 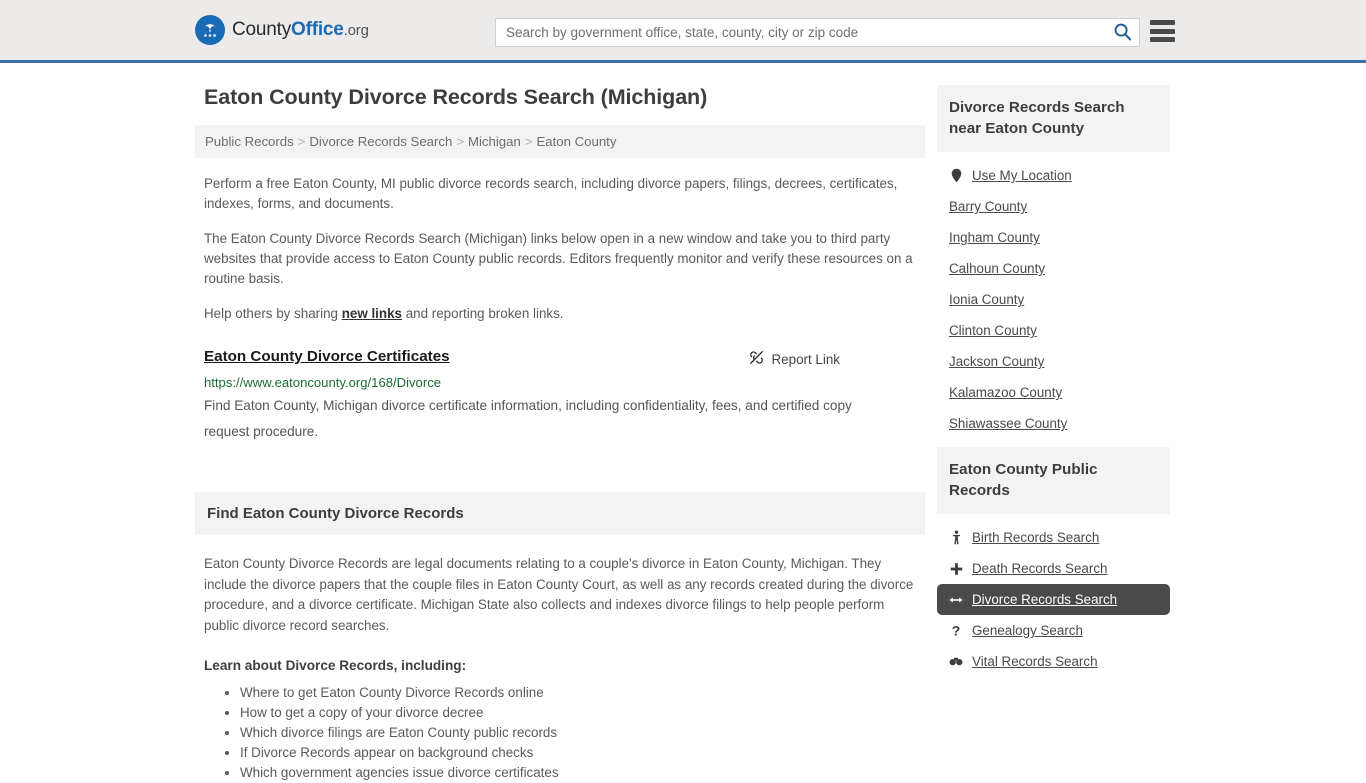 What do you see at coordinates (800, 32) in the screenshot?
I see `search-input` at bounding box center [800, 32].